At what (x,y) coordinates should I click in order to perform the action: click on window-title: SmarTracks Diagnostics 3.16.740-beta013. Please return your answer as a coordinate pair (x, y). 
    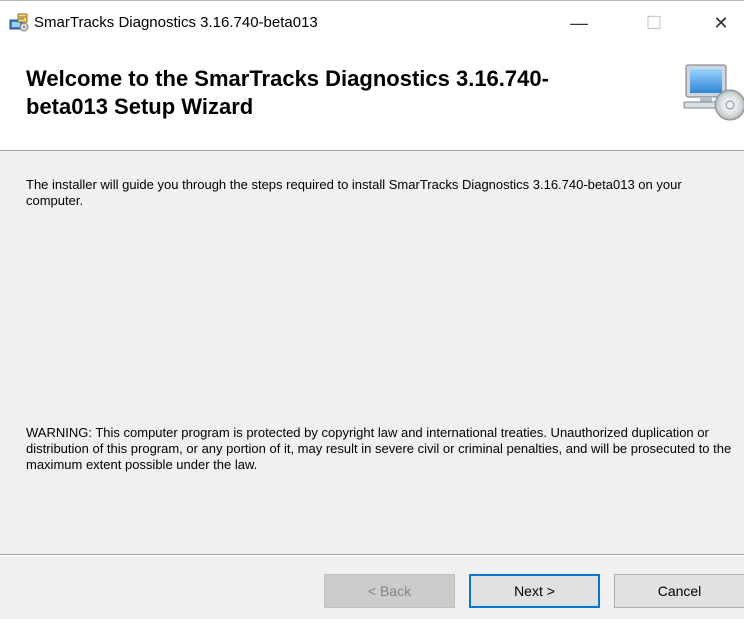
    Looking at the image, I should click on (176, 22).